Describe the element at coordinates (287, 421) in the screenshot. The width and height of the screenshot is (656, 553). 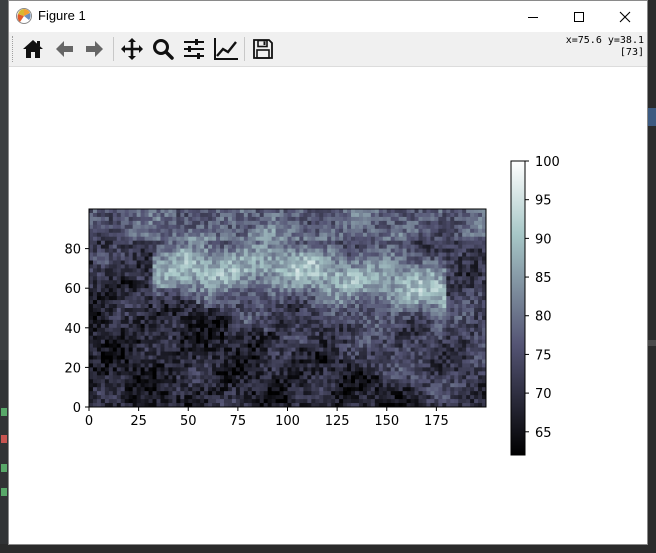
I see `x-tick-label: 100` at that location.